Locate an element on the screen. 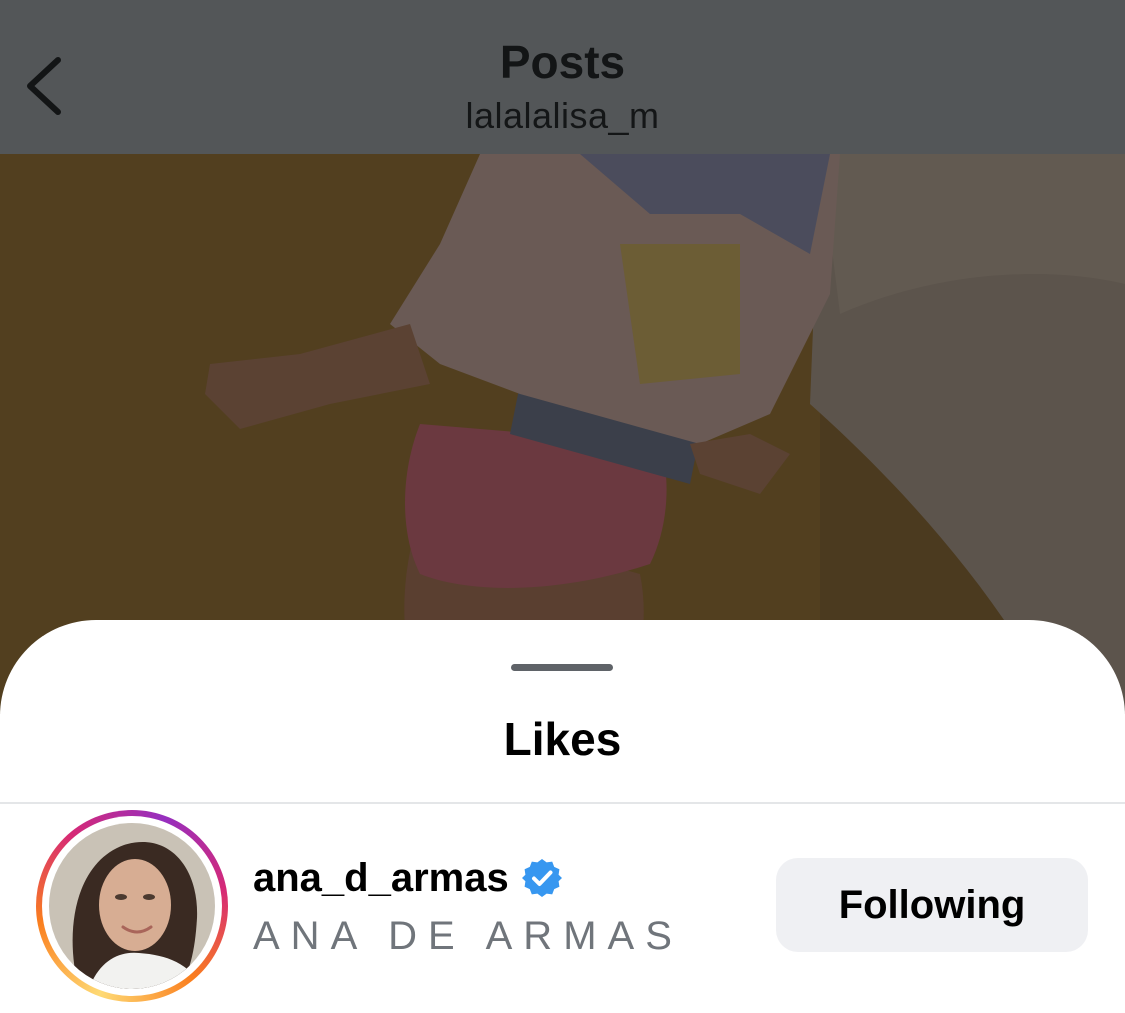  sheet-title: Likes is located at coordinates (562, 739).